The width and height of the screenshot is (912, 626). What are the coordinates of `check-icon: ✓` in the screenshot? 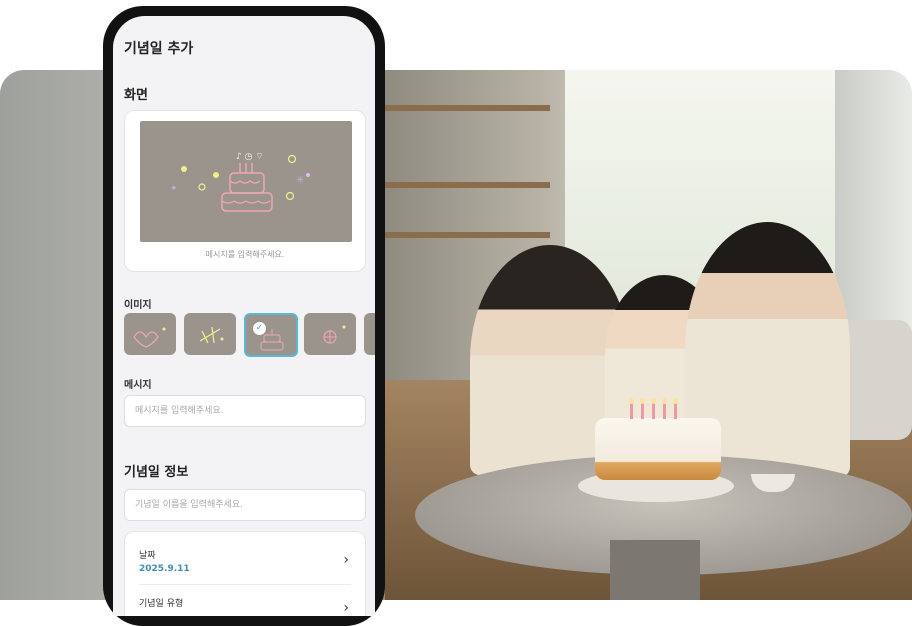 It's located at (259, 328).